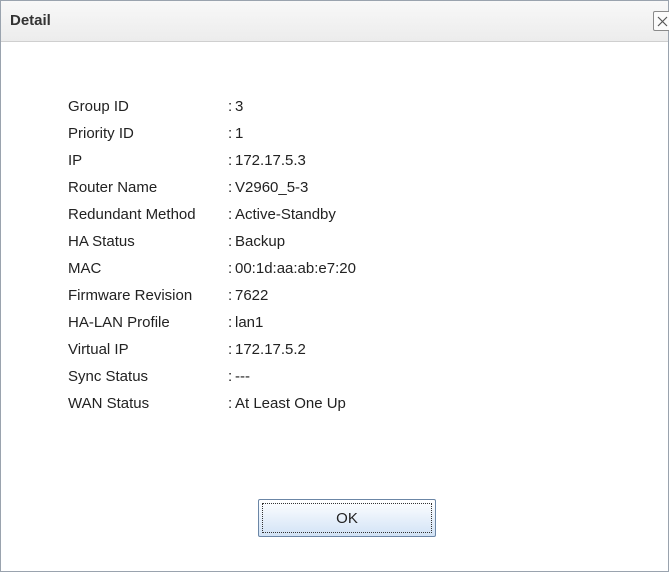 This screenshot has width=669, height=572. Describe the element at coordinates (347, 518) in the screenshot. I see `ok-button: OK` at that location.